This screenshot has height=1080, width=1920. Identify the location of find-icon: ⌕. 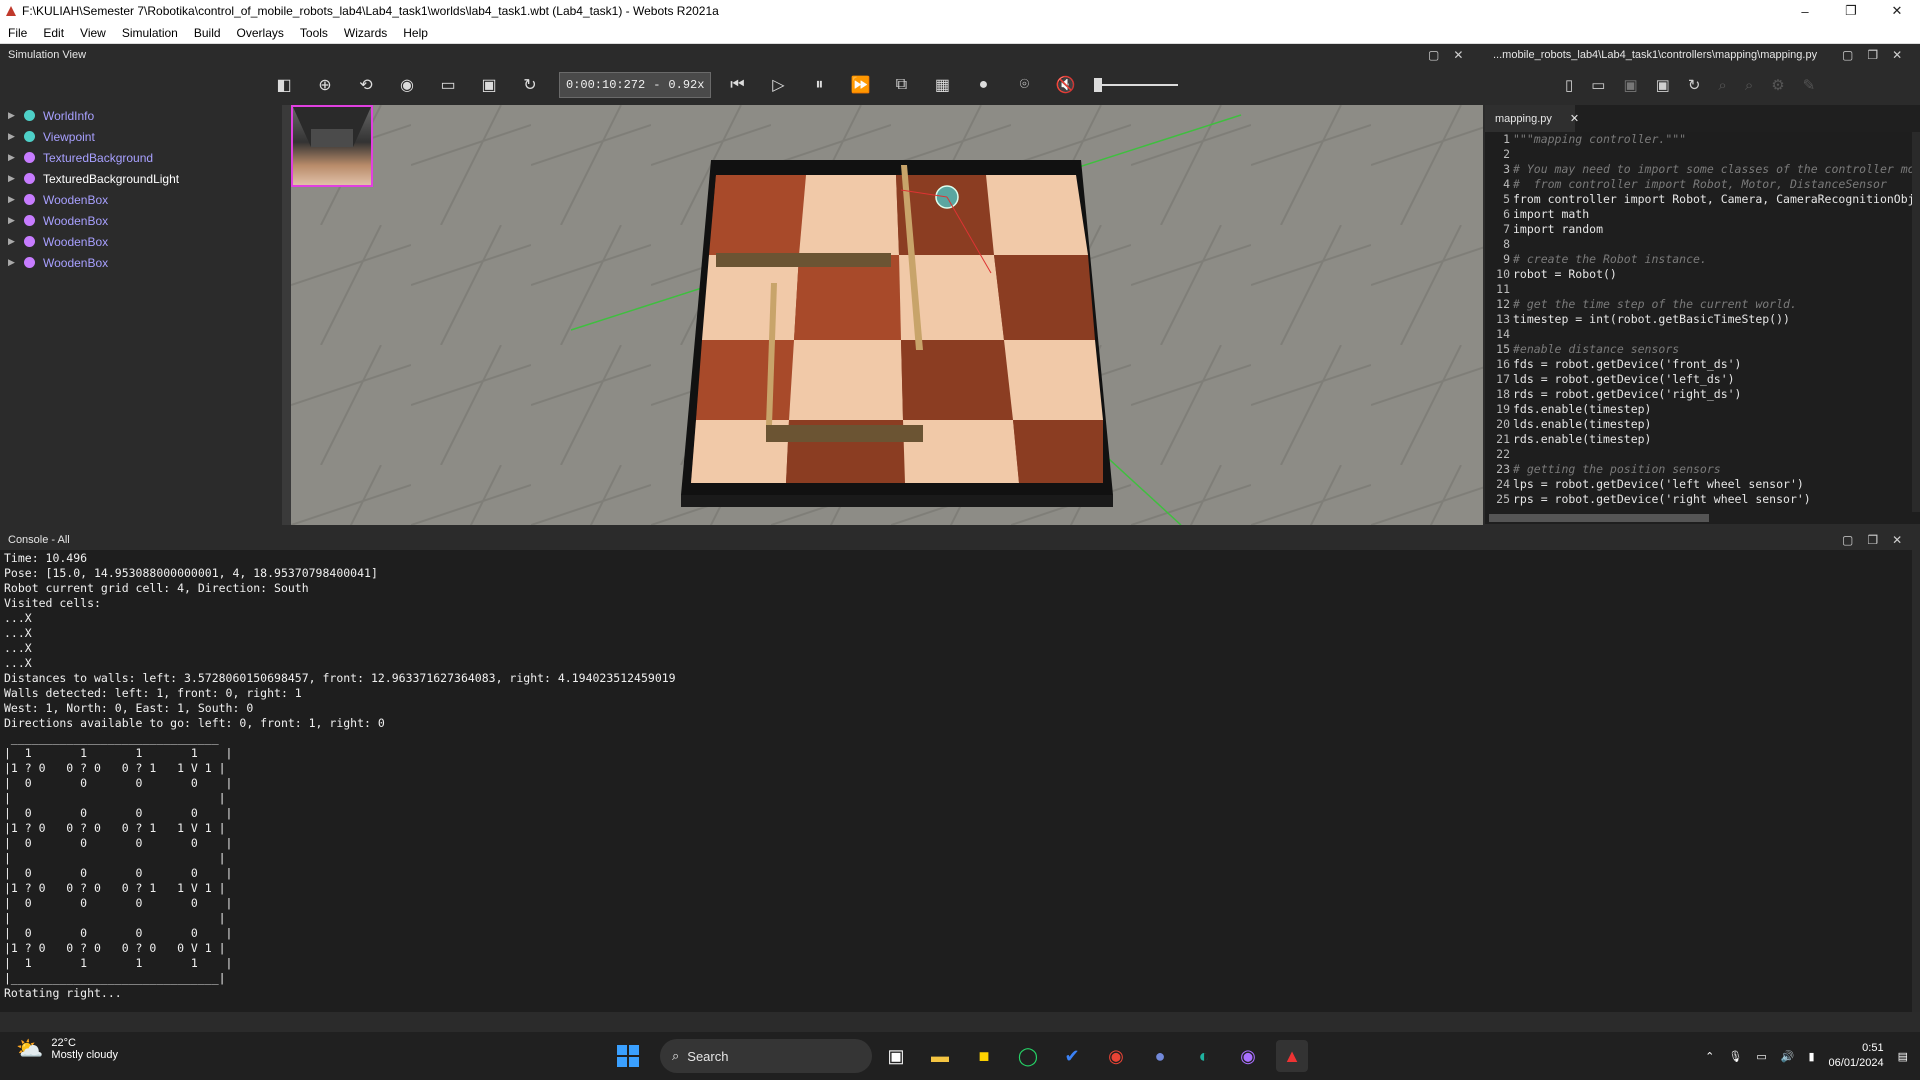
(1722, 85).